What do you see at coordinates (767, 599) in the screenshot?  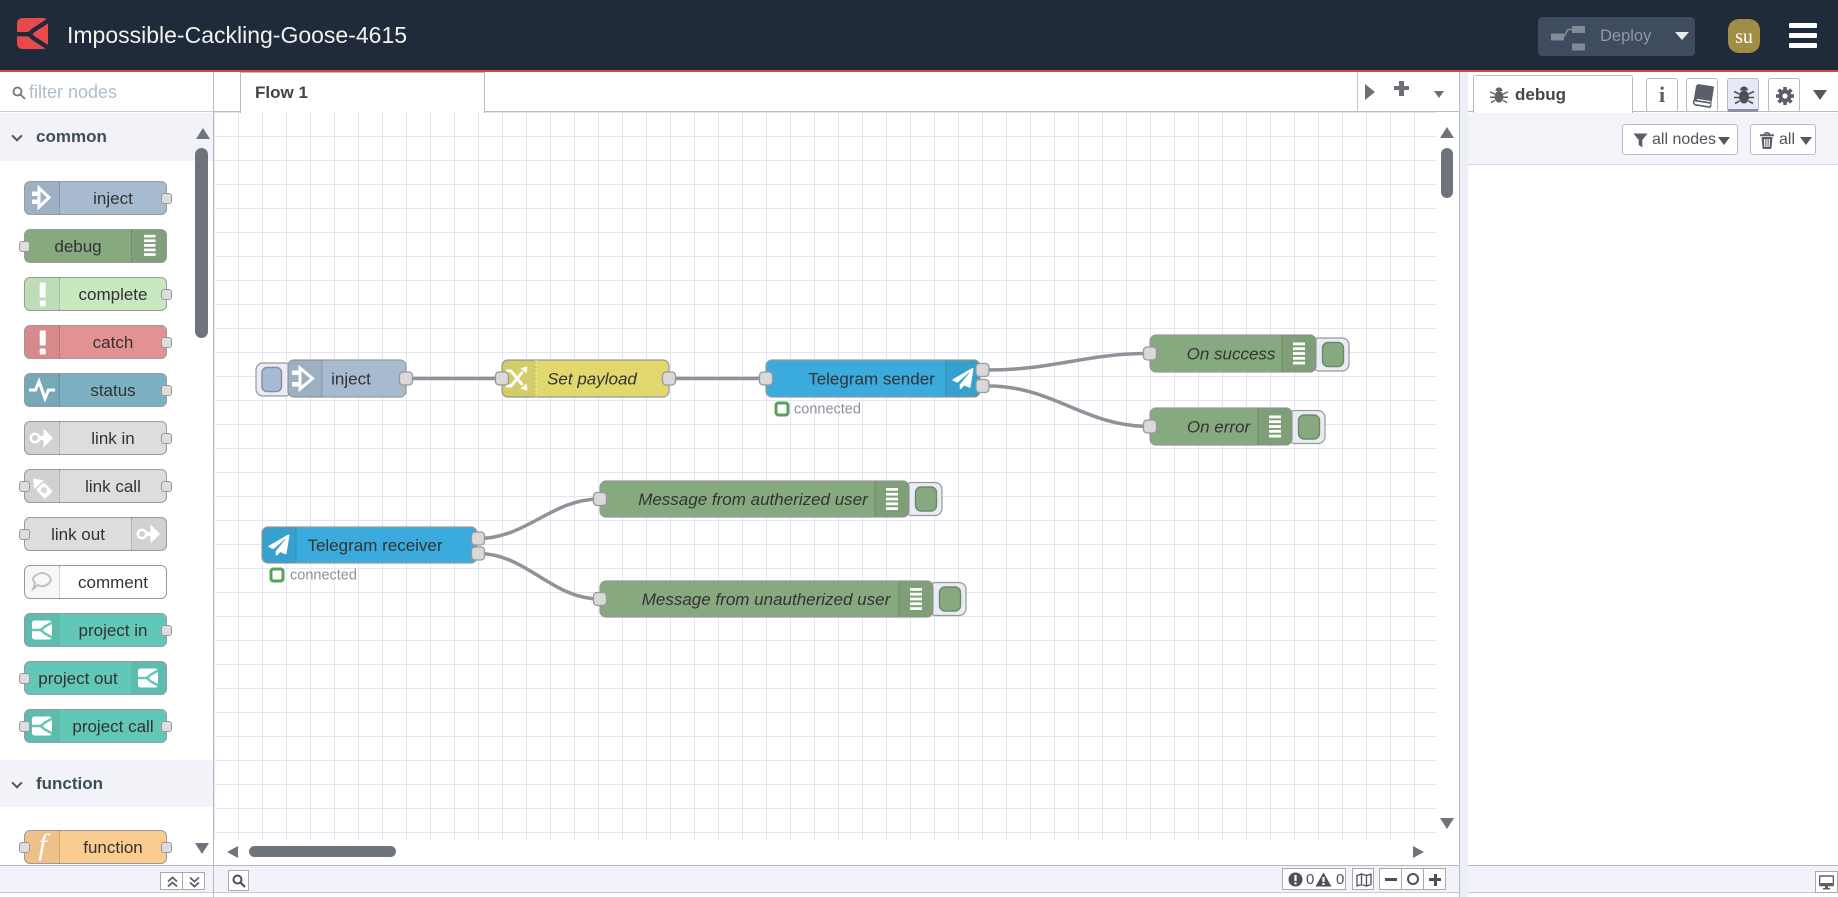 I see `svg-text: Message from unautherized user` at bounding box center [767, 599].